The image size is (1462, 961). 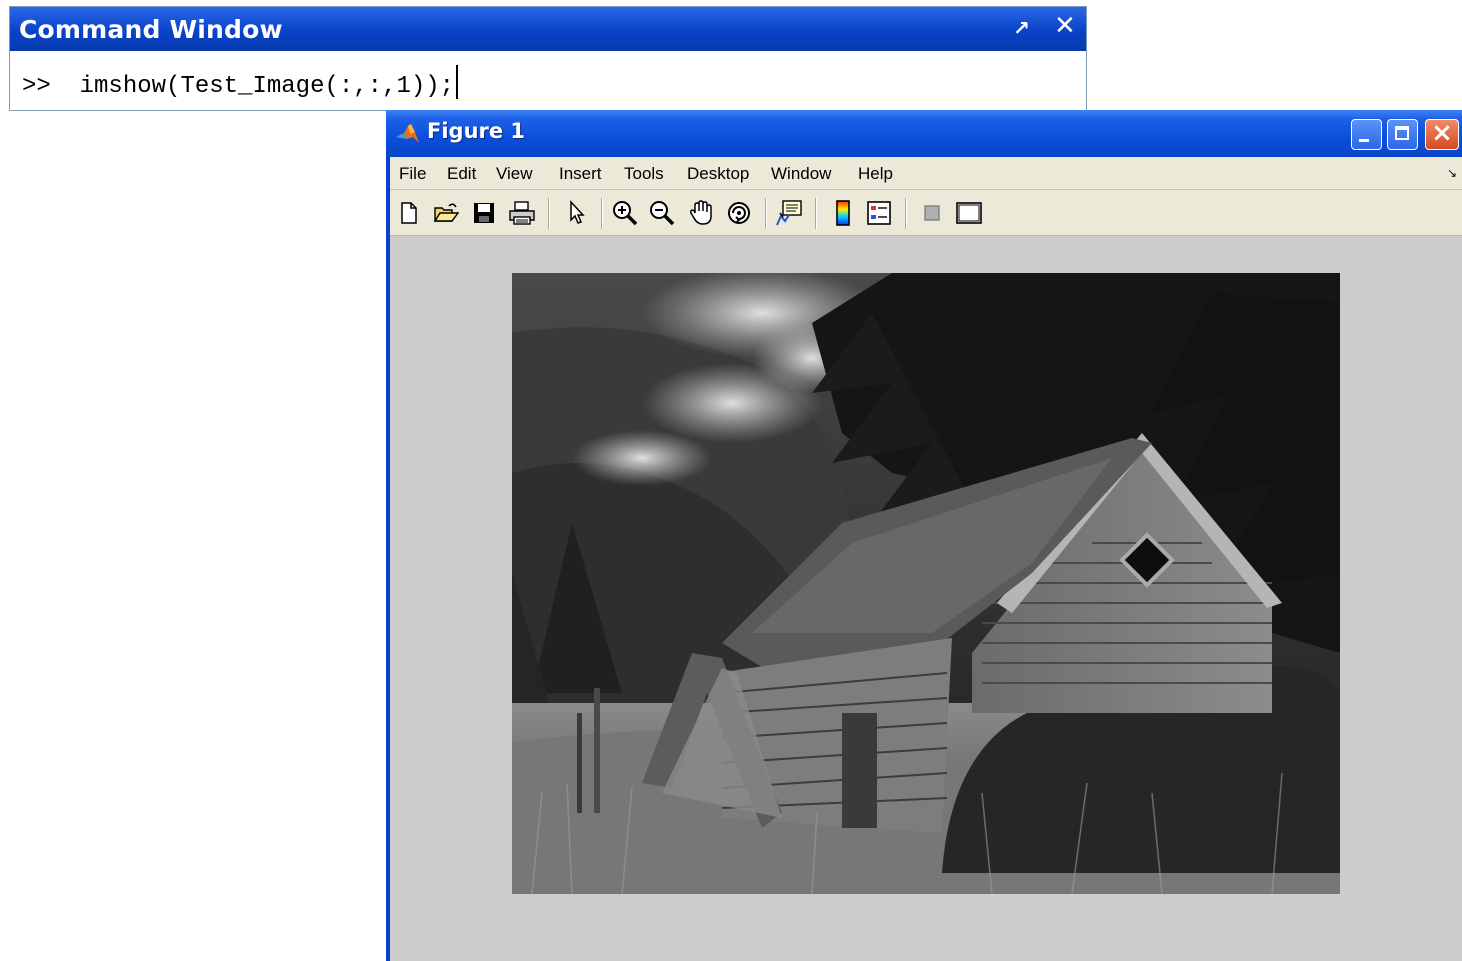 What do you see at coordinates (932, 213) in the screenshot?
I see `hide-plot-tools-icon` at bounding box center [932, 213].